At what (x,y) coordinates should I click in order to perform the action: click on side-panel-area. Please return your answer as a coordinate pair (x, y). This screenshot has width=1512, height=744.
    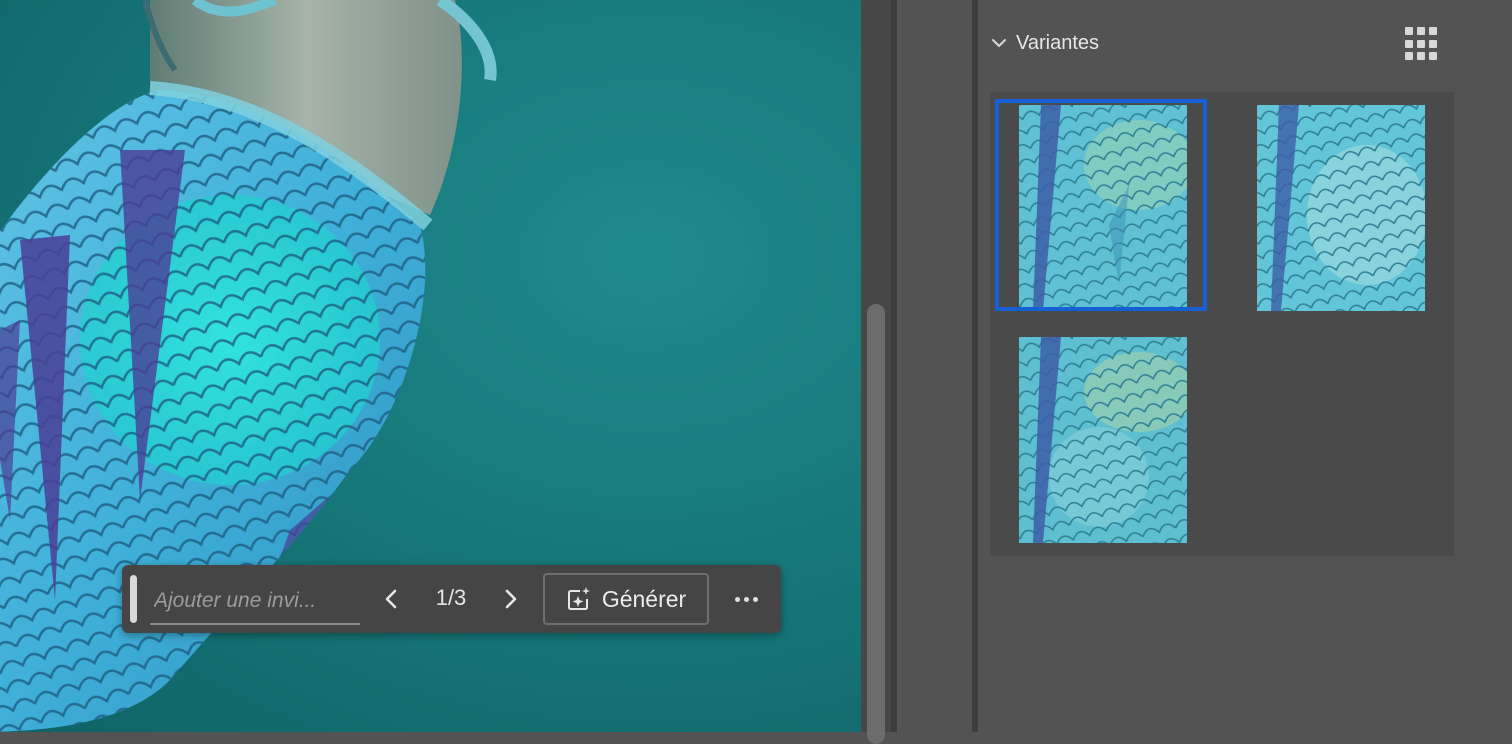
    Looking at the image, I should click on (934, 366).